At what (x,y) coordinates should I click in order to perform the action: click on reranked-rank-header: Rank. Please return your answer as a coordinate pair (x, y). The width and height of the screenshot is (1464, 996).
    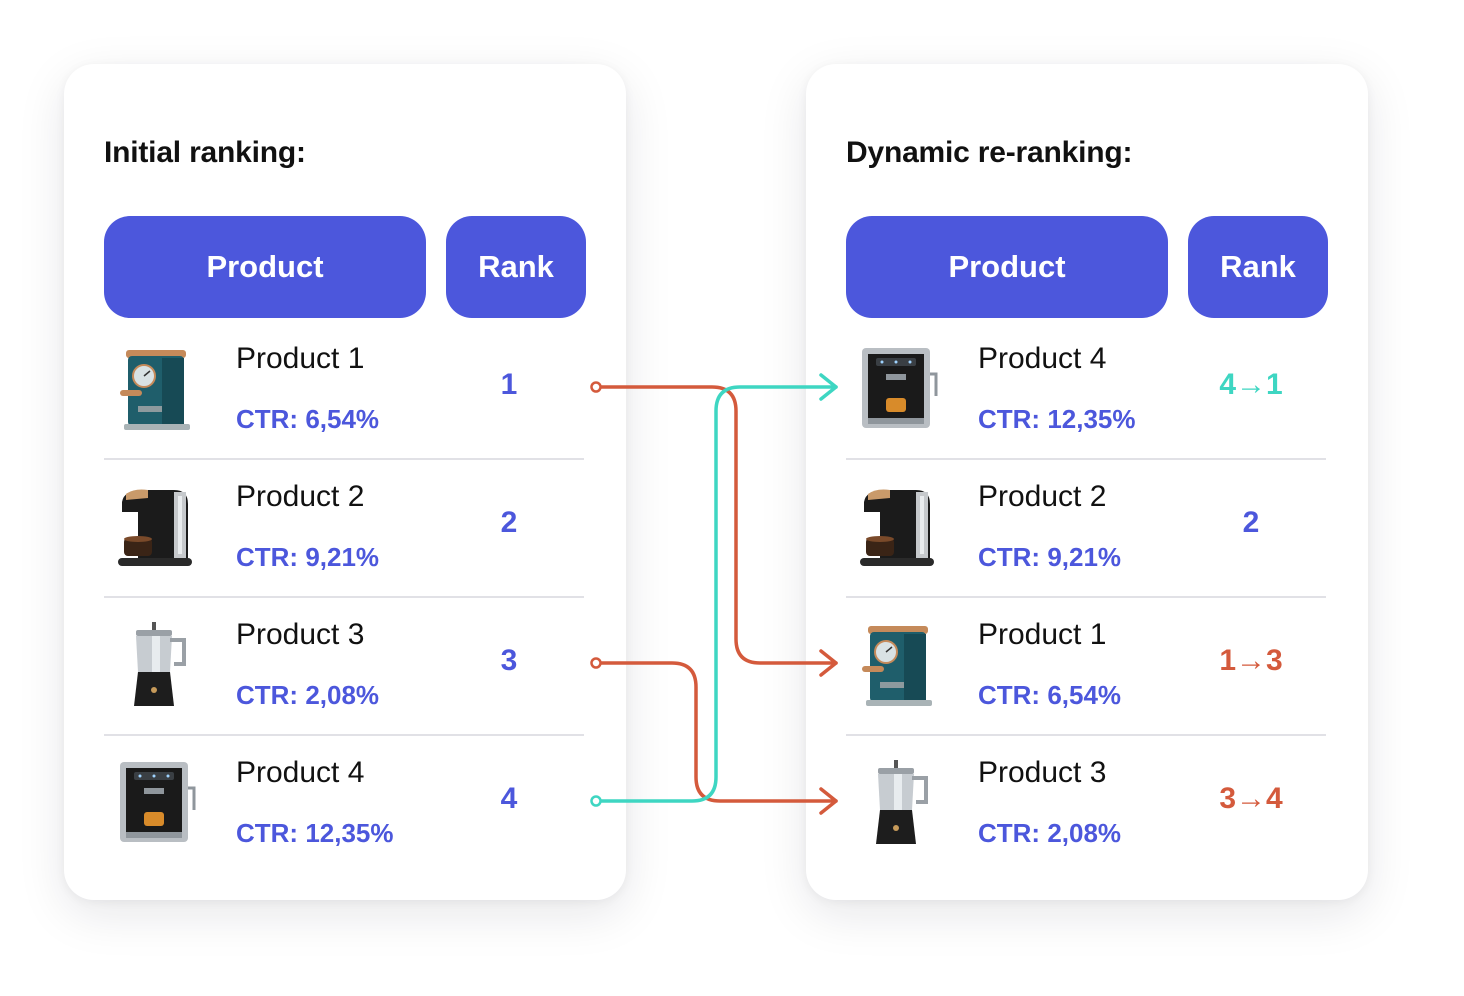
    Looking at the image, I should click on (1258, 267).